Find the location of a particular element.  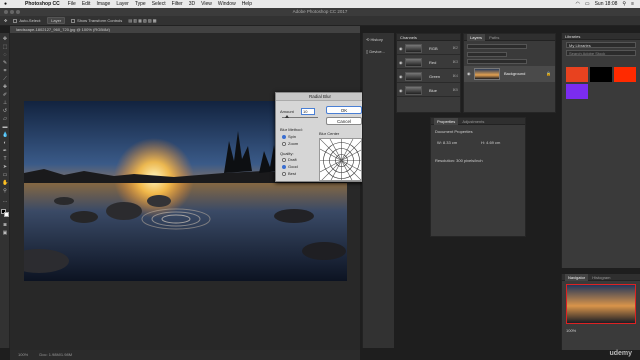

menu-window: Window is located at coordinates (227, 4).